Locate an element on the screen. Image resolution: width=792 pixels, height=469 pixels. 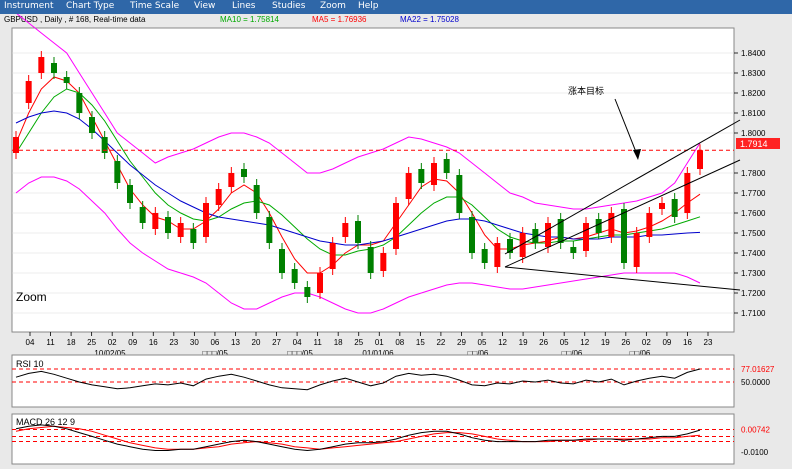
instrument-label: GBPUSD , Daily , # 168, Real-time data is located at coordinates (75, 19).